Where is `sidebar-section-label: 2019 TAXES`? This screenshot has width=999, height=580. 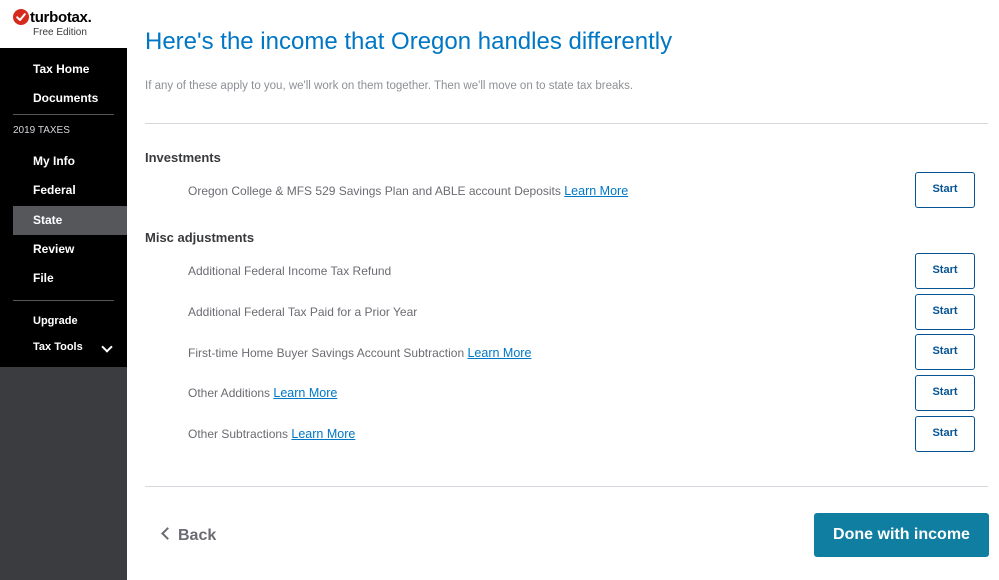
sidebar-section-label: 2019 TAXES is located at coordinates (41, 130).